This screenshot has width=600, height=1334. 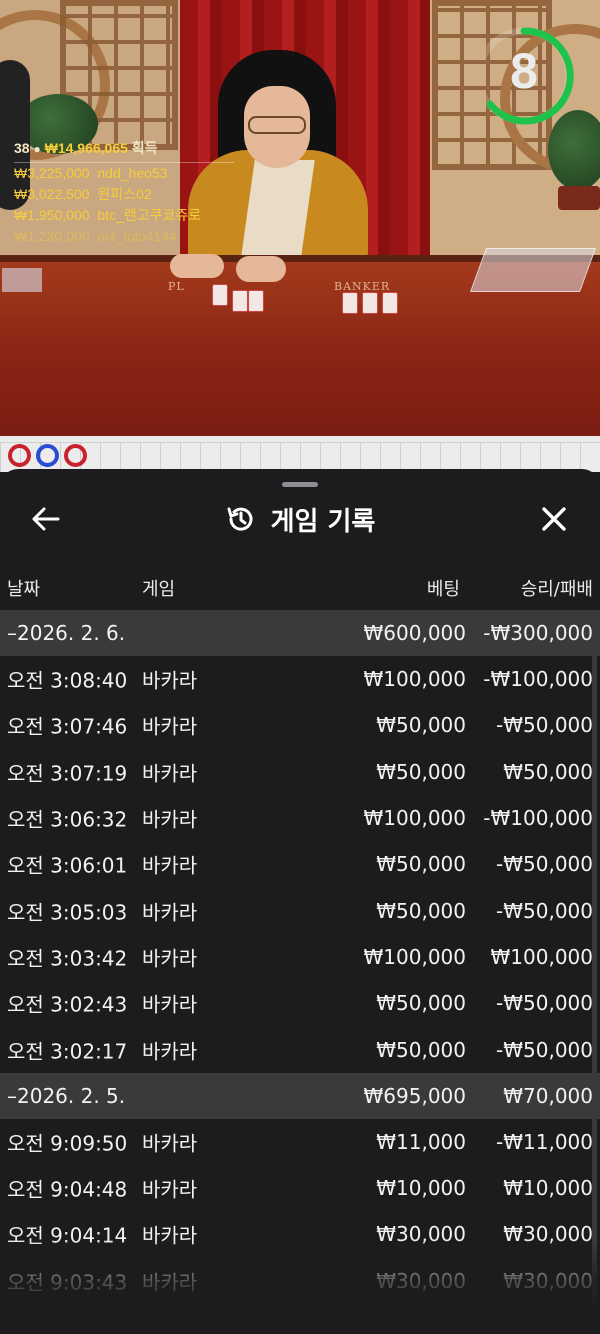 I want to click on table-row: 오전 3:02:17 바카라 ₩50,000 -₩50,000, so click(x=300, y=1049).